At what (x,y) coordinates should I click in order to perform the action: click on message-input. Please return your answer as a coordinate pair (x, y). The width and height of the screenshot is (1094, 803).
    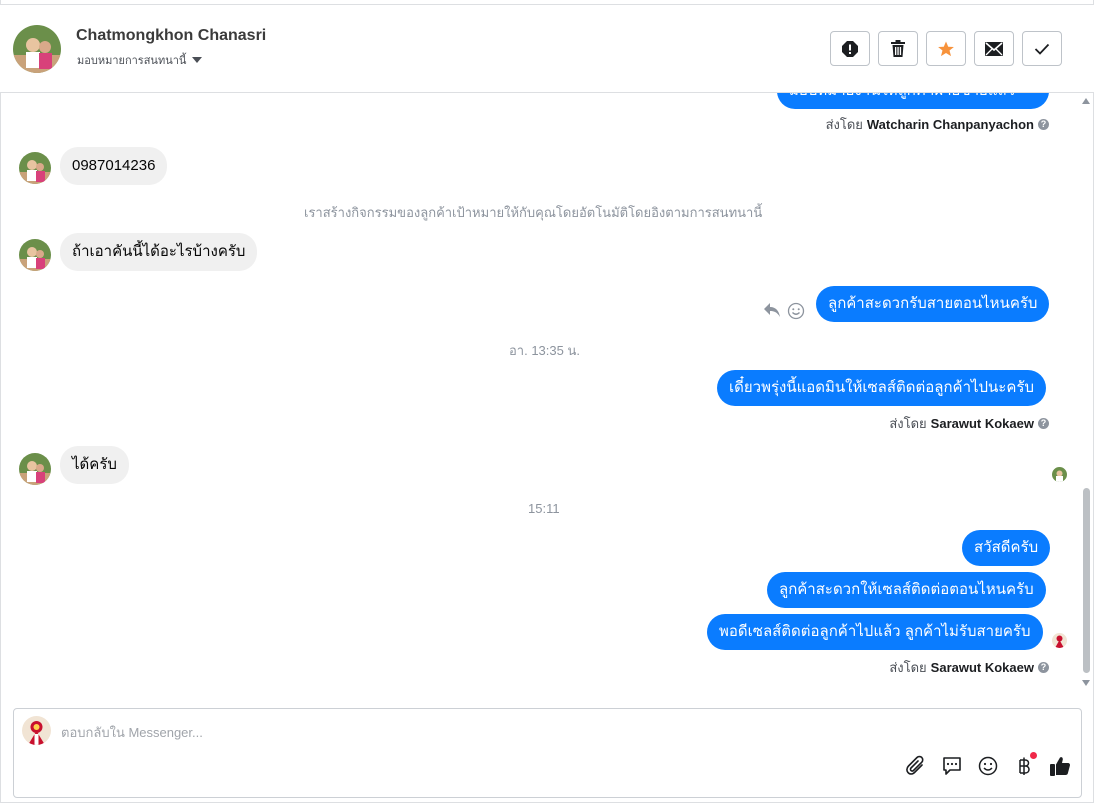
    Looking at the image, I should click on (461, 732).